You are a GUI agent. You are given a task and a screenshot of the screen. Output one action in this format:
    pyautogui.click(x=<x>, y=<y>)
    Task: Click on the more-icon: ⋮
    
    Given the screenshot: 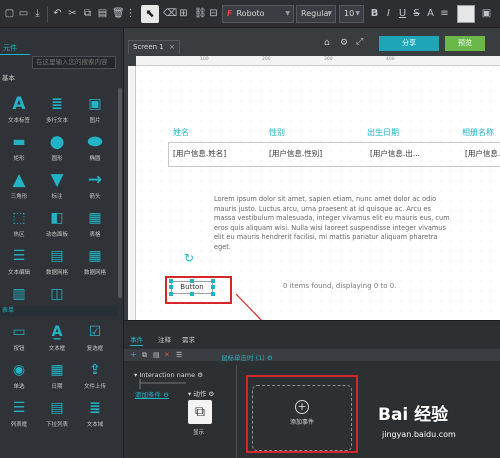 What is the action you would take?
    pyautogui.click(x=130, y=13)
    